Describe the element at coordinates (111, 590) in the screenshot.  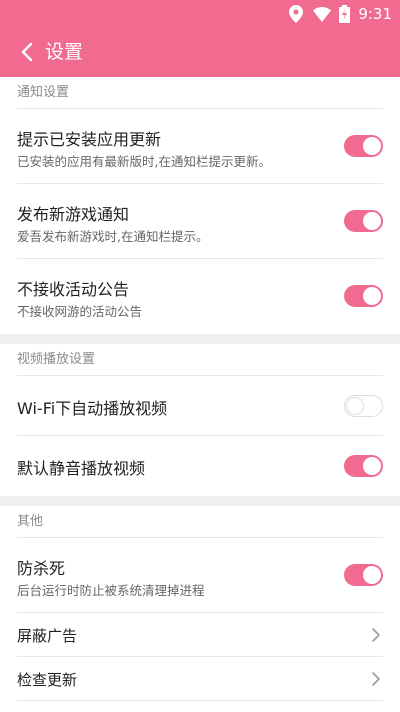
I see `setting-subtitle: 后台运行时防止被系统清理掉进程` at that location.